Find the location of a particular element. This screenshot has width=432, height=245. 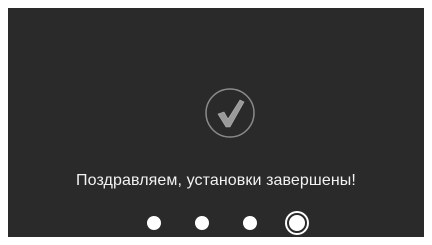

page-dot-4-active is located at coordinates (297, 223).